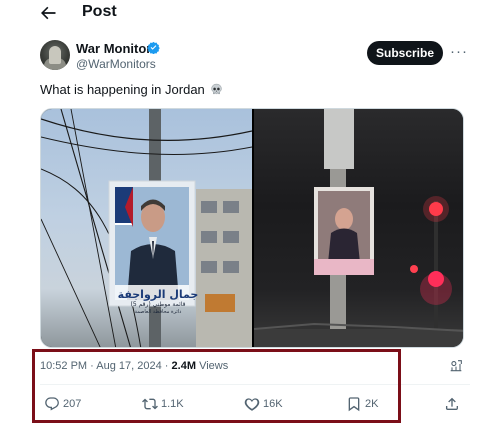 Image resolution: width=486 pixels, height=427 pixels. Describe the element at coordinates (52, 404) in the screenshot. I see `reply-icon` at that location.